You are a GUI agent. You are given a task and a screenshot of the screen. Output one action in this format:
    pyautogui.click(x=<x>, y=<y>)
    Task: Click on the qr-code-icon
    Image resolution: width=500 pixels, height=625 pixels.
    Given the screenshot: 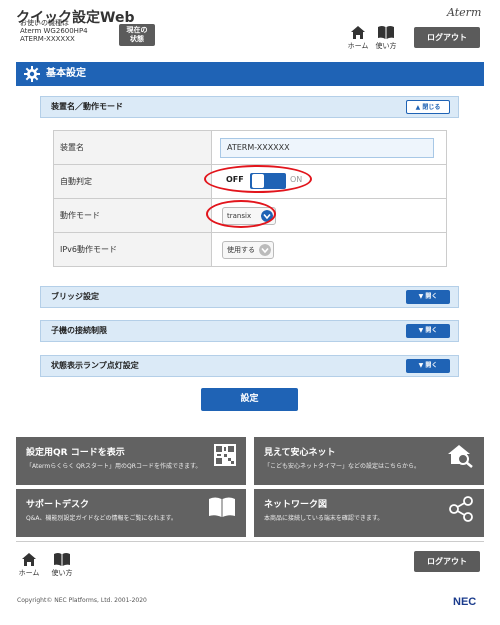 What is the action you would take?
    pyautogui.click(x=225, y=455)
    